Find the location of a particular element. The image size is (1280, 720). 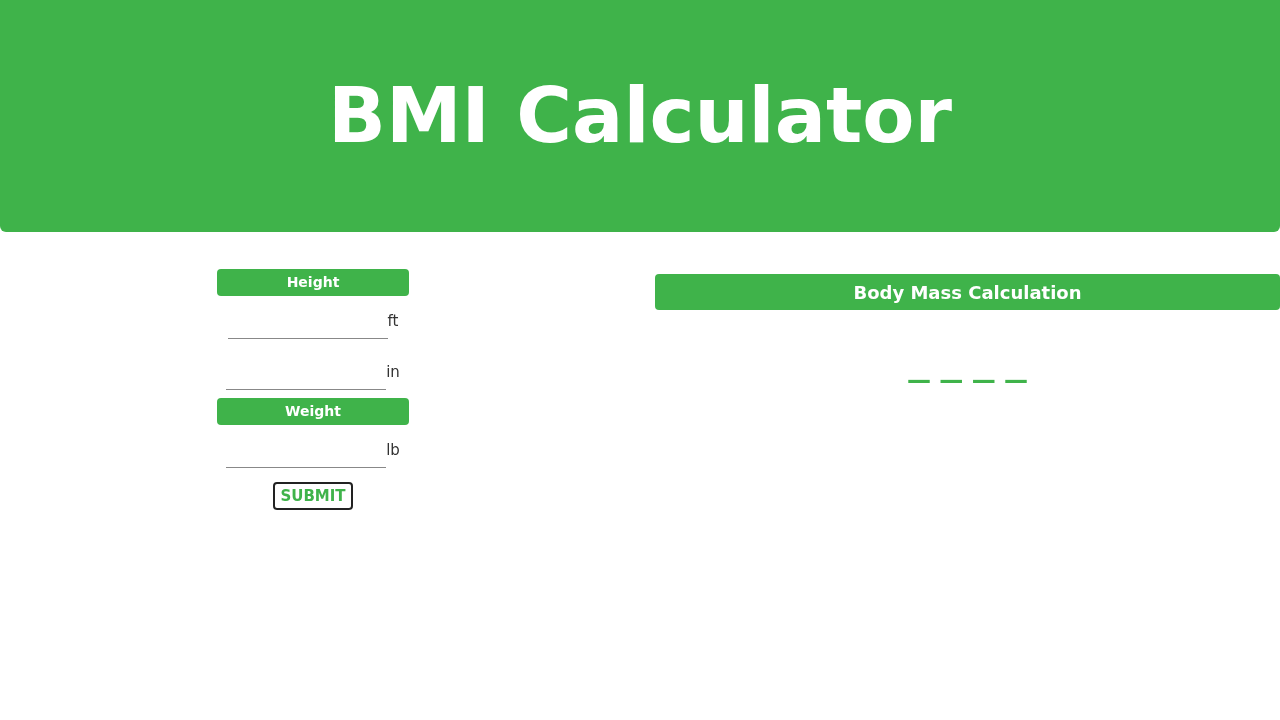

page-title: BMI Calculator is located at coordinates (640, 116).